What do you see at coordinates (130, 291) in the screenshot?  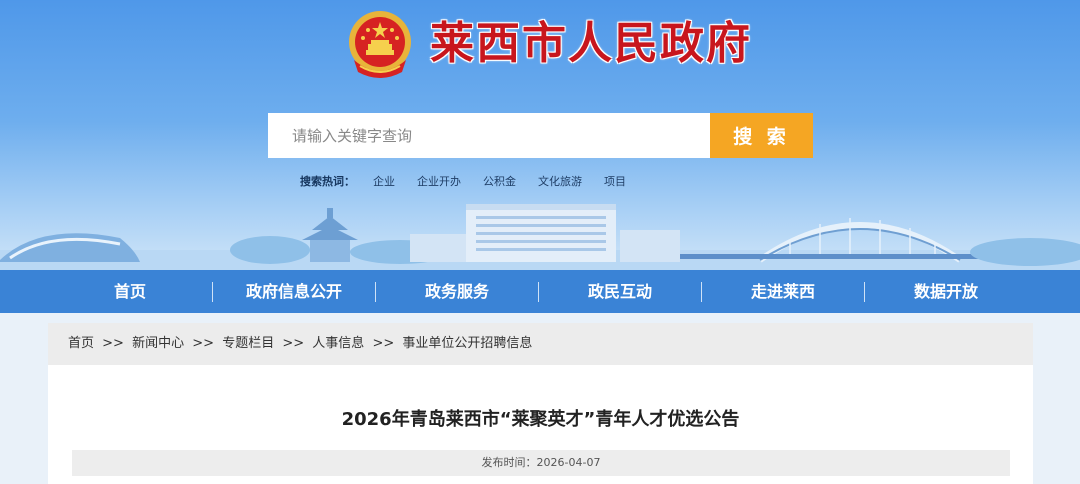 I see `nav-item-home: 首页` at bounding box center [130, 291].